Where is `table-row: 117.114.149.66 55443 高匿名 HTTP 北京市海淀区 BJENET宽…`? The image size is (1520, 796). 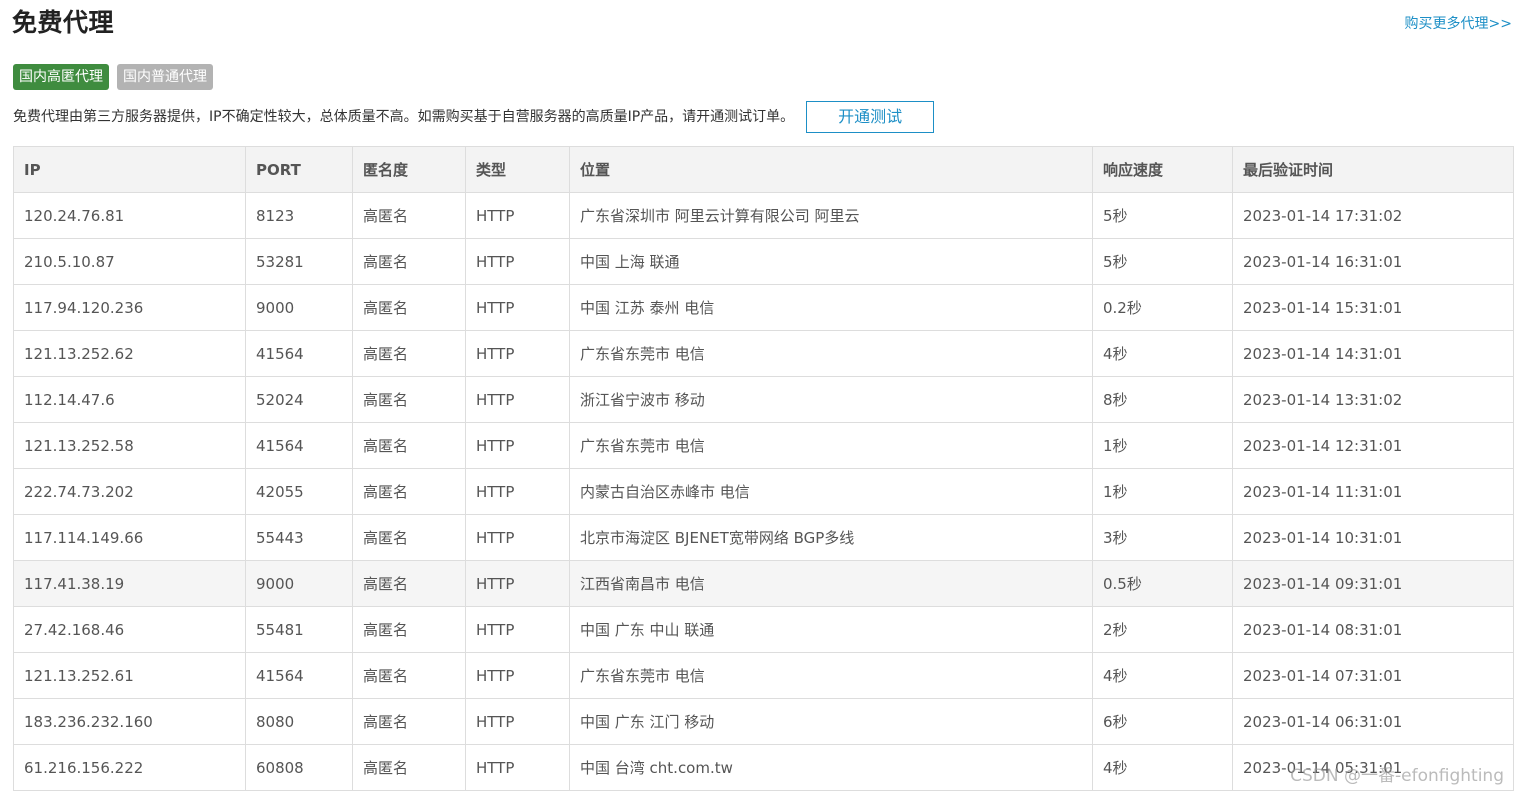
table-row: 117.114.149.66 55443 高匿名 HTTP 北京市海淀区 BJENET宽… is located at coordinates (763, 537).